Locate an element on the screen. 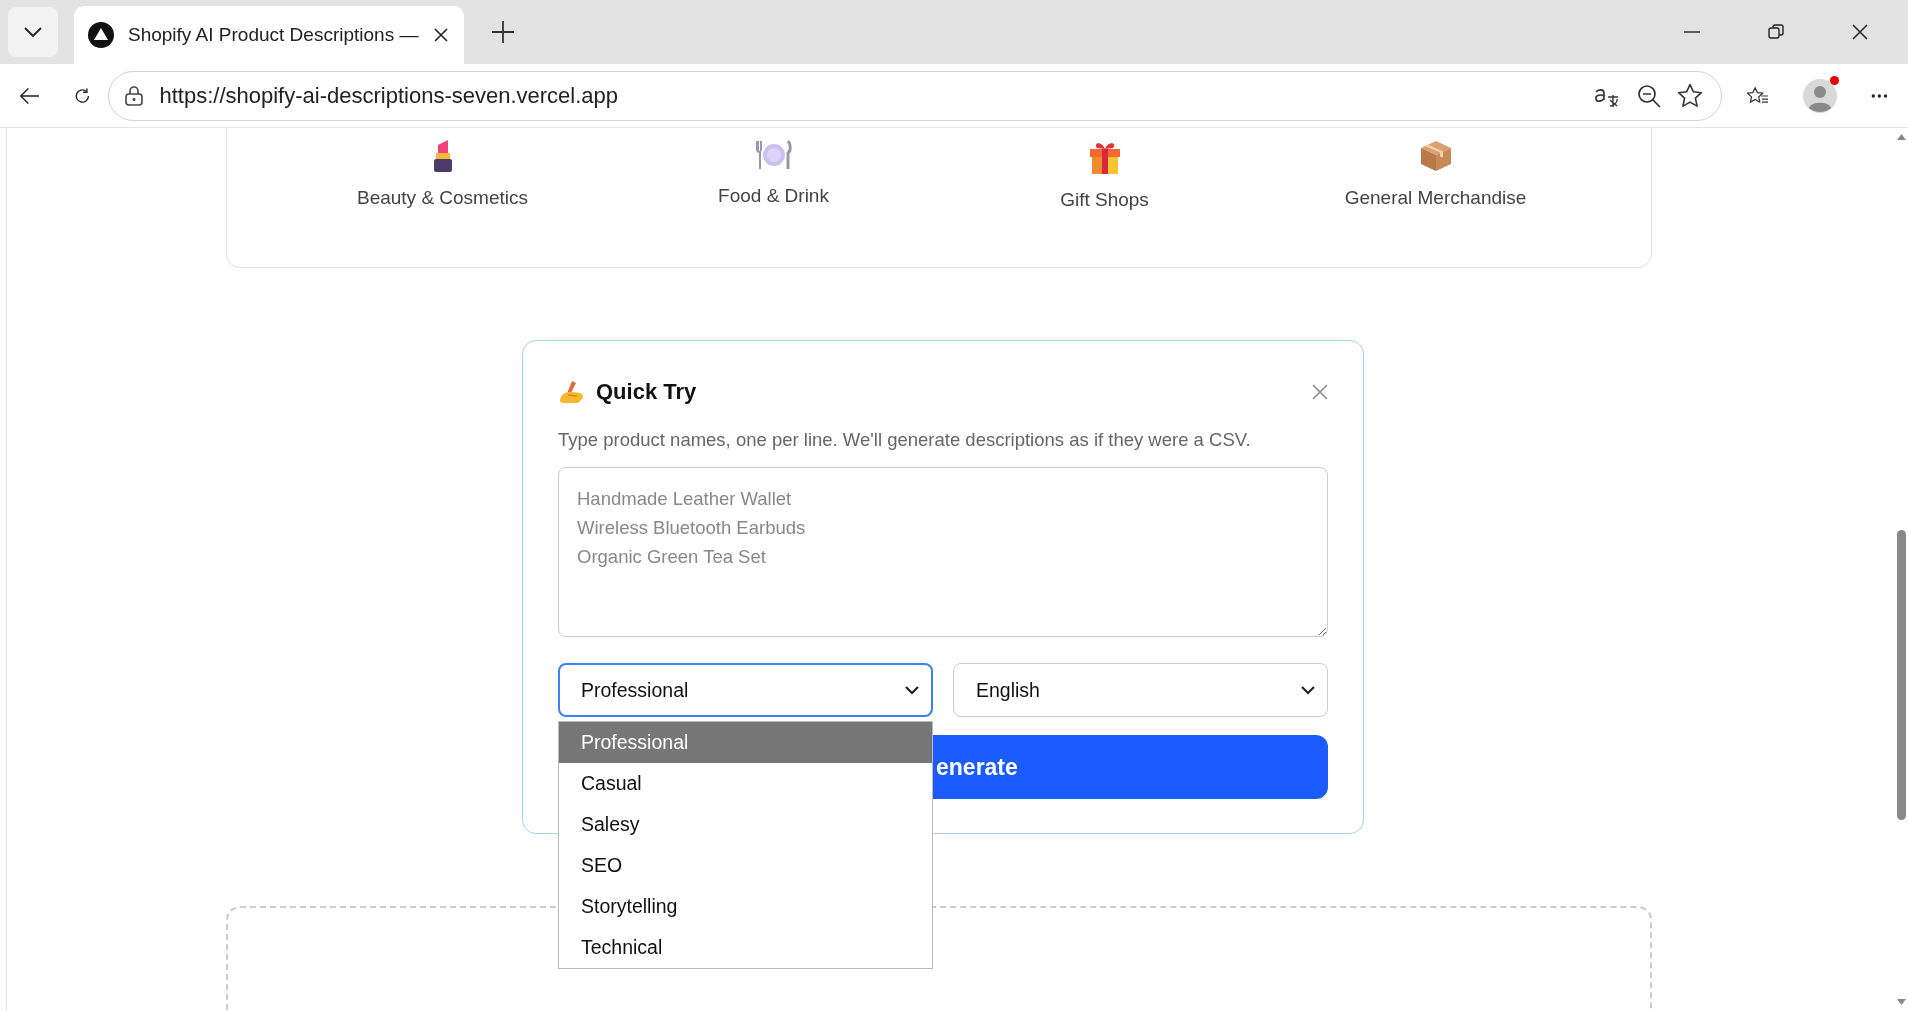  tab-title: Shopify AI Product Descriptions — is located at coordinates (274, 35).